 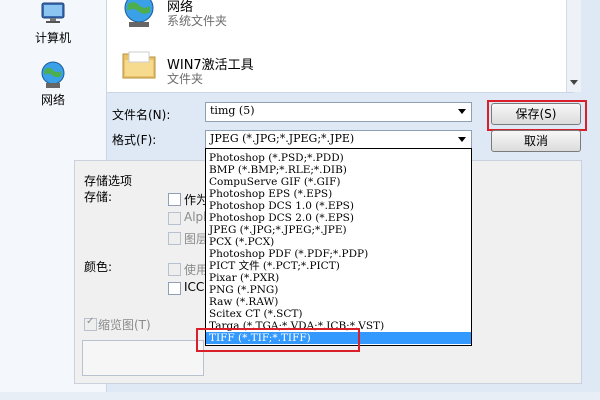 What do you see at coordinates (232, 110) in the screenshot?
I see `filename-value: timg (5)` at bounding box center [232, 110].